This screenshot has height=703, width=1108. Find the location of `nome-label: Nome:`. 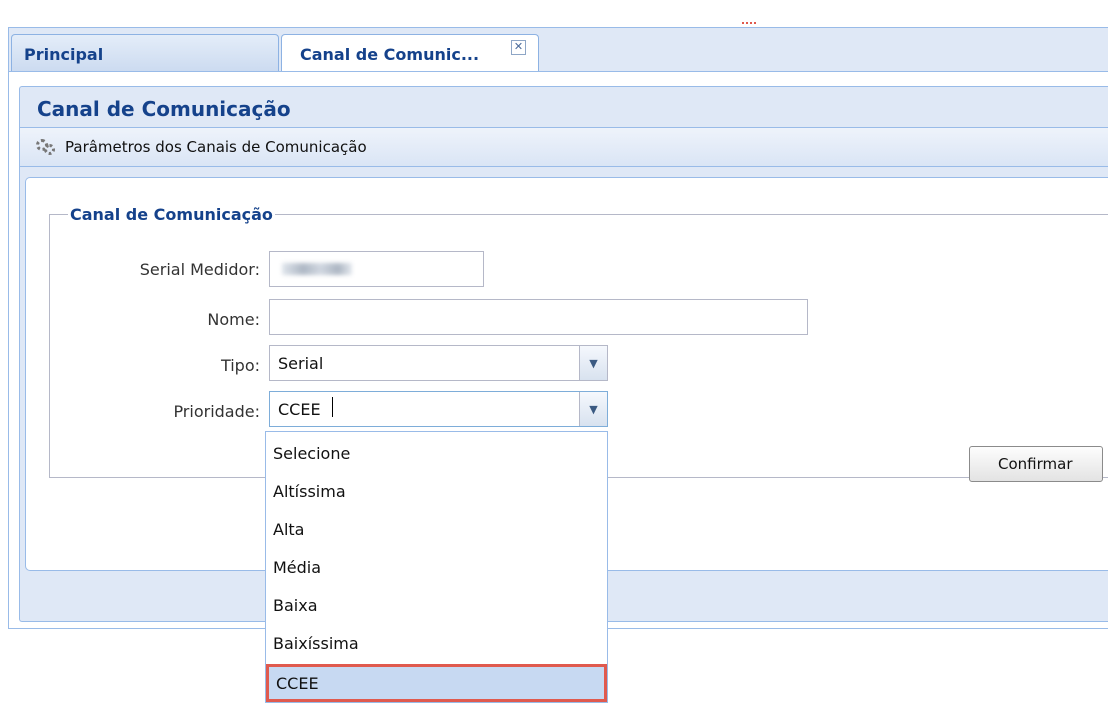

nome-label: Nome: is located at coordinates (233, 319).